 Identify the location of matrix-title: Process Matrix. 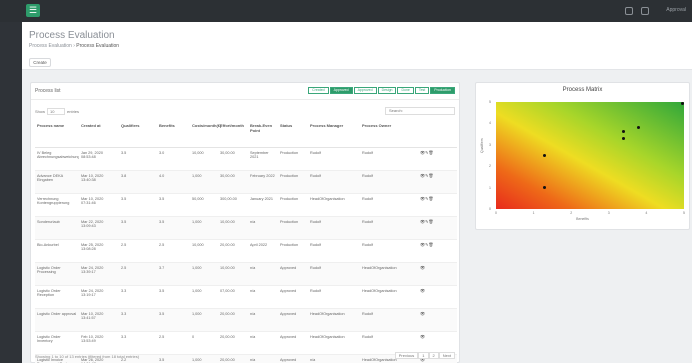
(582, 90).